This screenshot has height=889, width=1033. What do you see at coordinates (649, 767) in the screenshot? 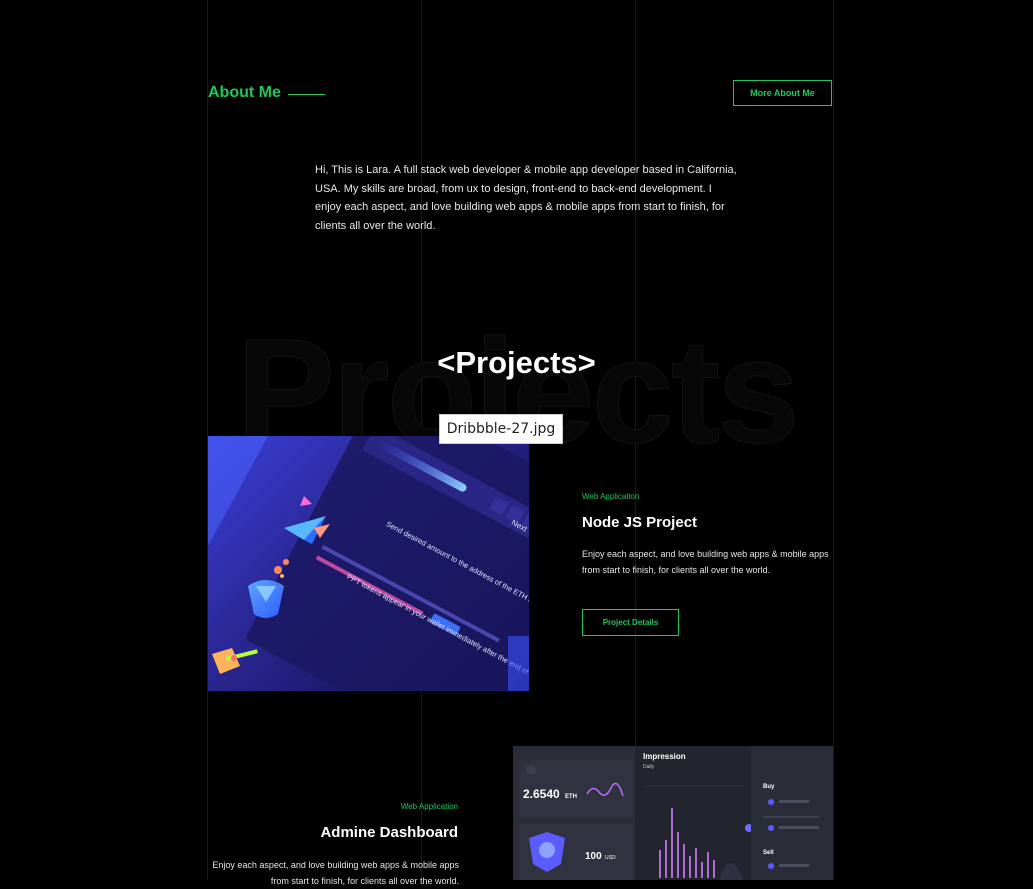
I see `daily-label: Daily` at bounding box center [649, 767].